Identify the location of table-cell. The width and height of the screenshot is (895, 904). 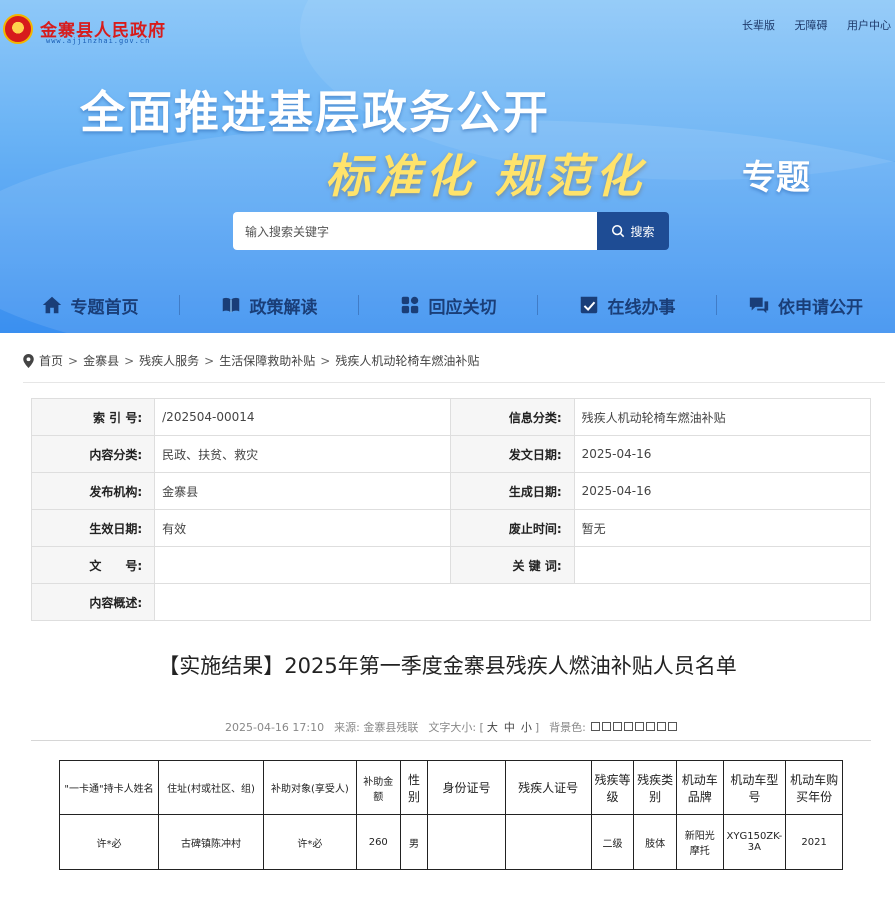
(548, 842).